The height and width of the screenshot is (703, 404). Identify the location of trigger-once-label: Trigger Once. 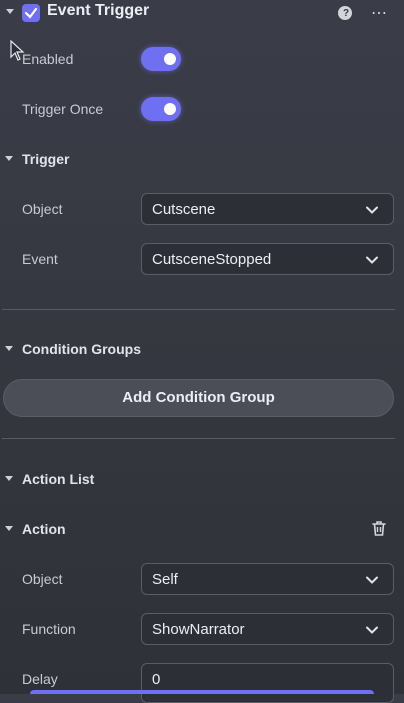
(63, 109).